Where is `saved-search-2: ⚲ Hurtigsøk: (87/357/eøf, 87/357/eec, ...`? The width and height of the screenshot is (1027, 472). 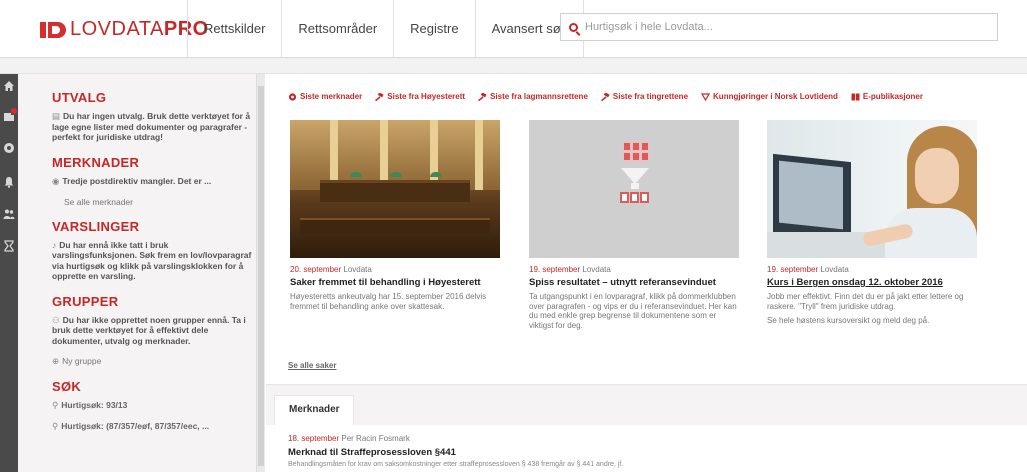 saved-search-2: ⚲ Hurtigsøk: (87/357/eøf, 87/357/eec, ... is located at coordinates (154, 426).